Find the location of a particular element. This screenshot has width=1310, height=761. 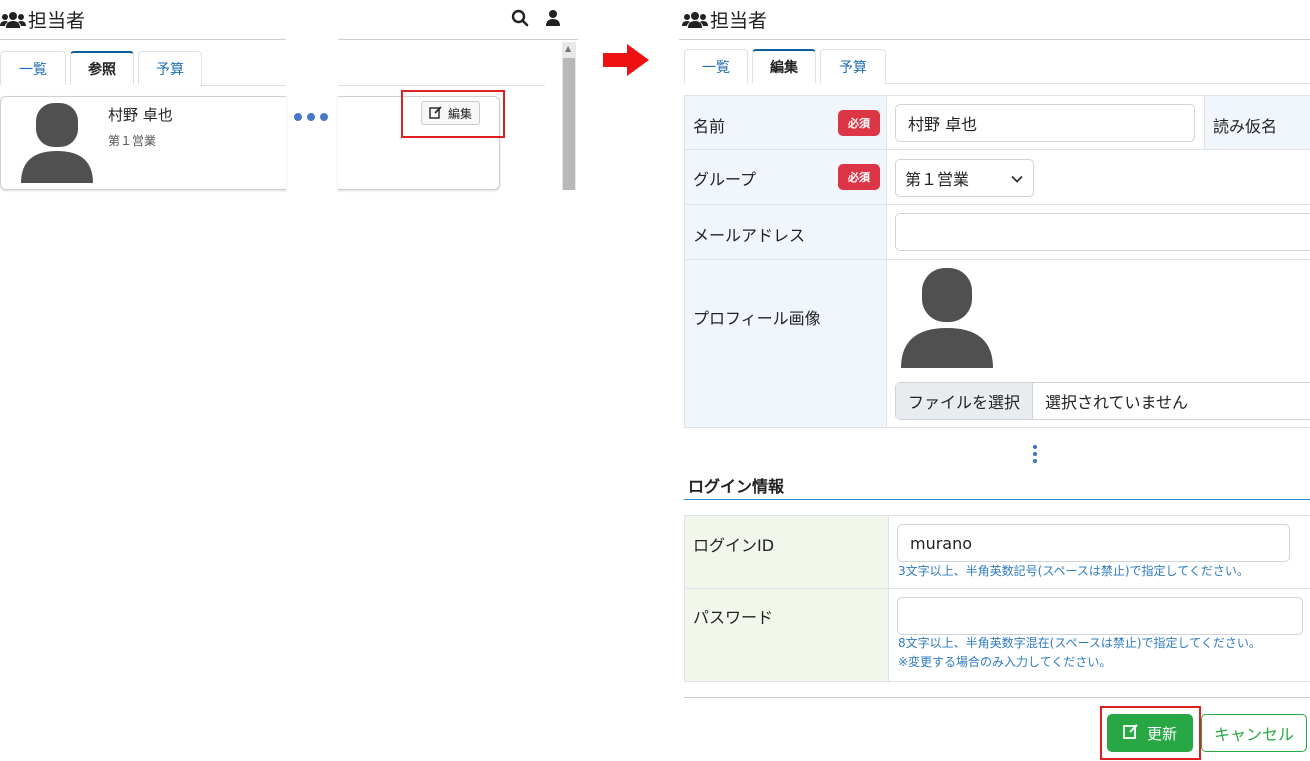

person-card: 村野 卓也 第１営業 is located at coordinates (143, 143).